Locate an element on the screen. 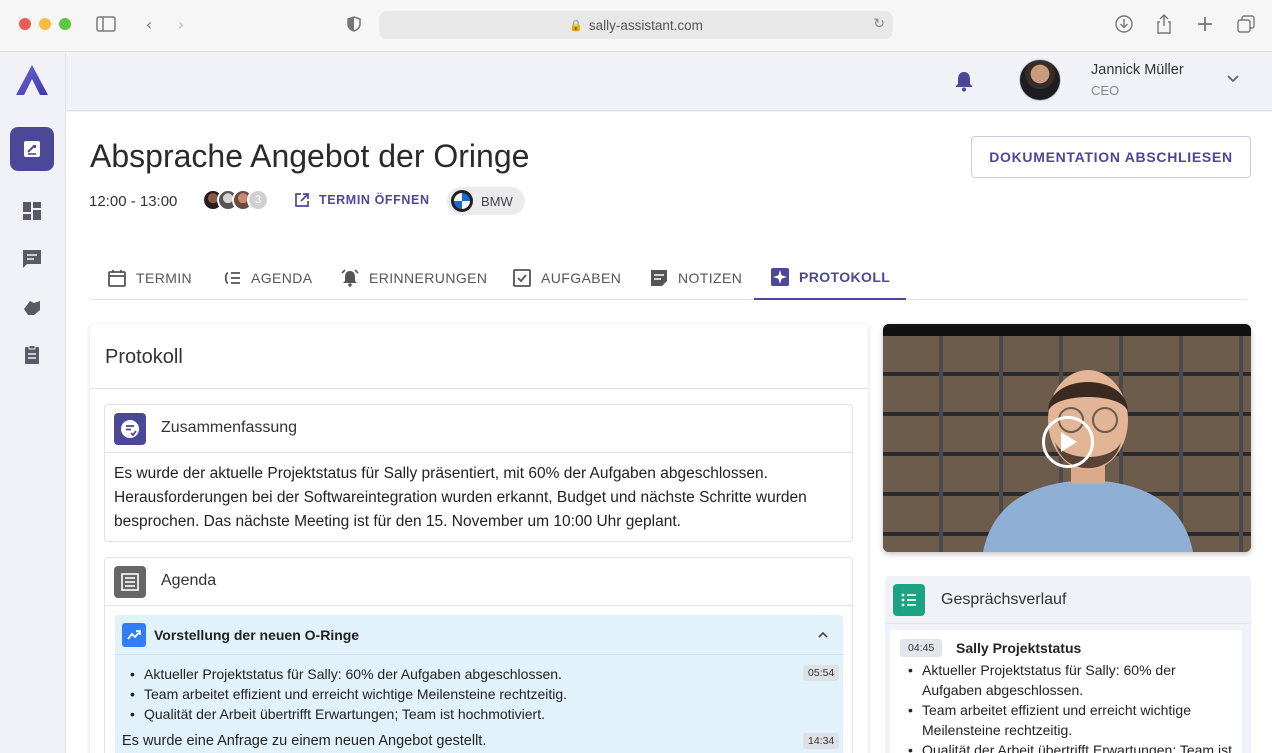  user-avatar is located at coordinates (1040, 80).